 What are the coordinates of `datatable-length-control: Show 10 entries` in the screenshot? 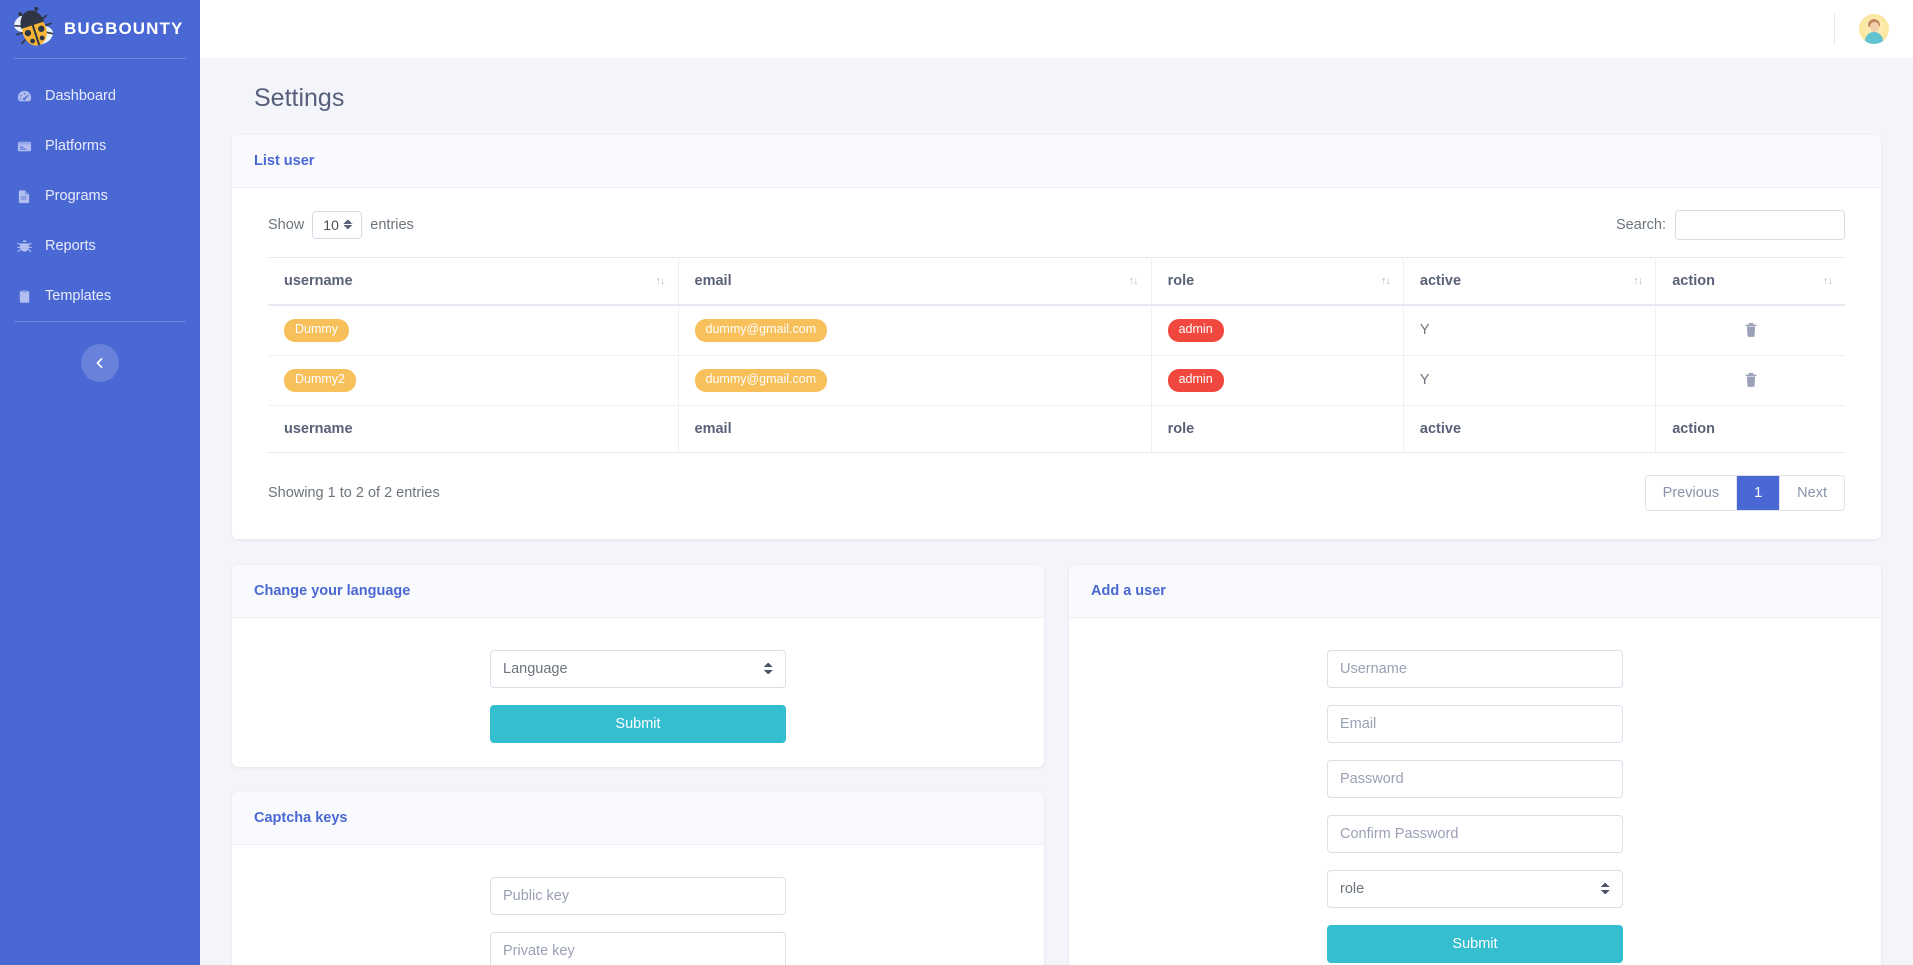 It's located at (341, 225).